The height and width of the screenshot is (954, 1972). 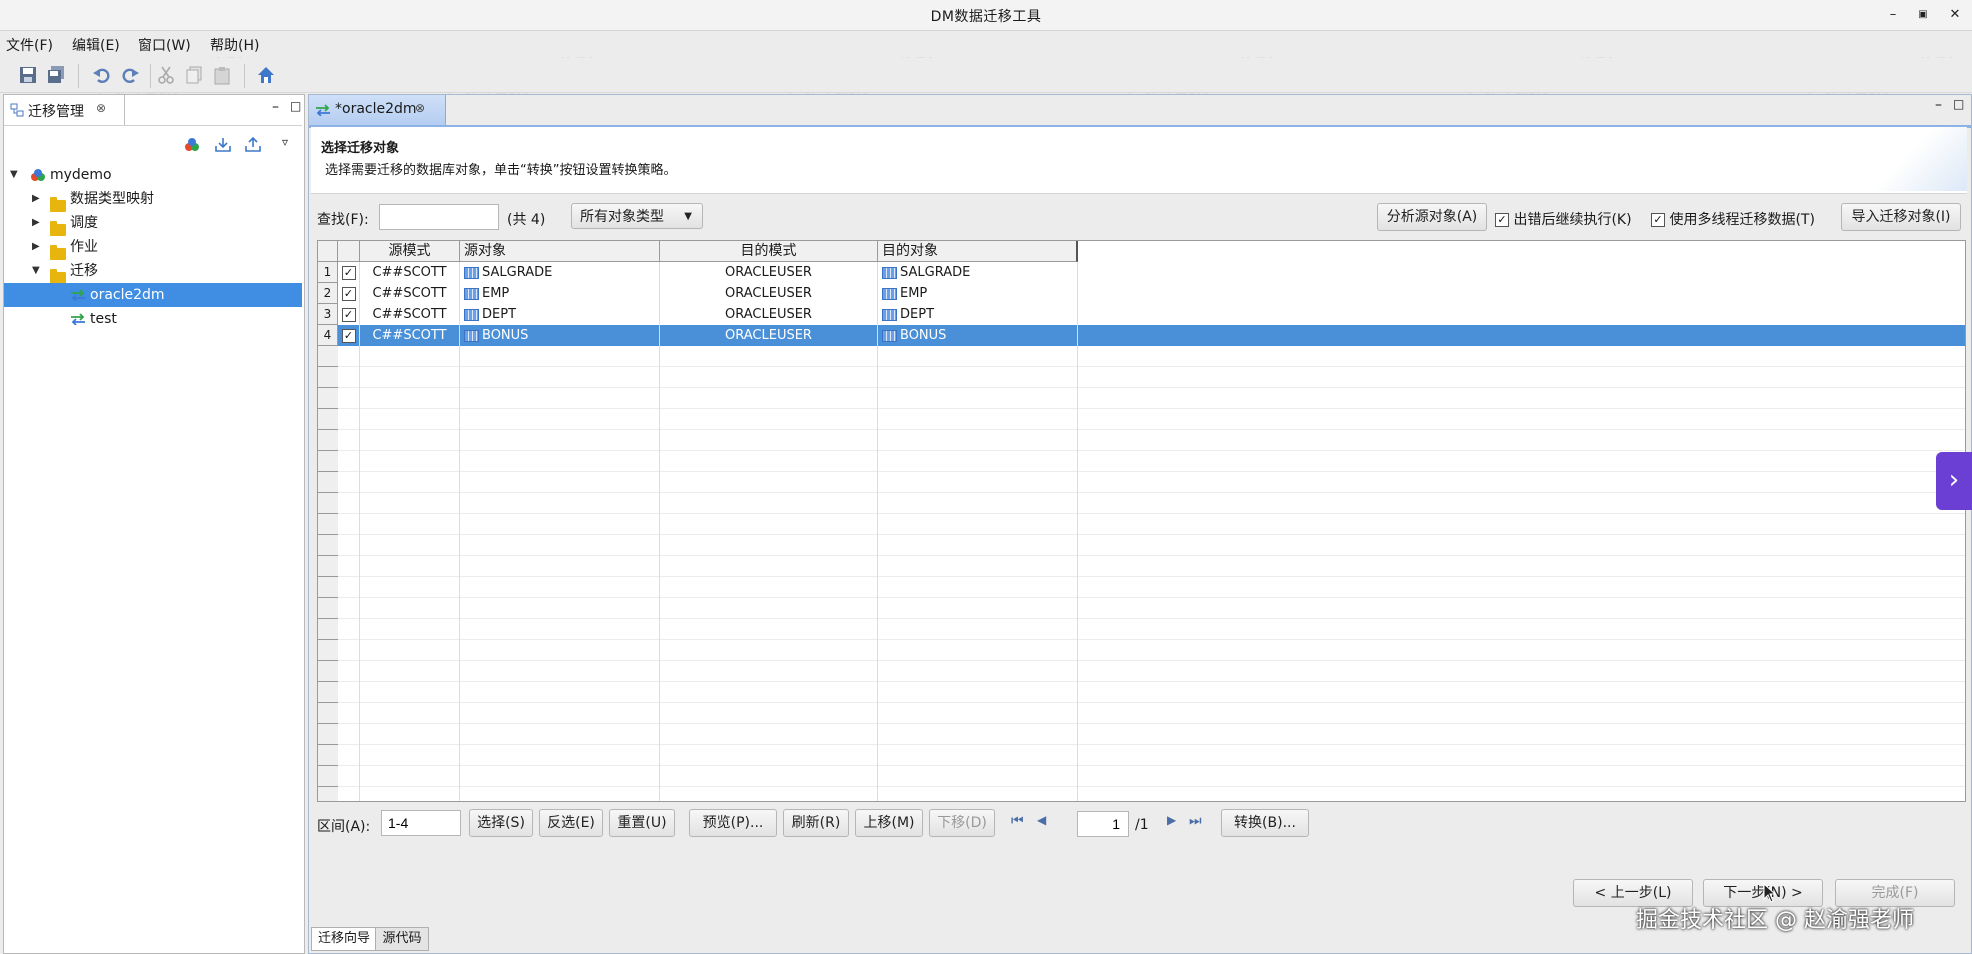 I want to click on analyze-source-button: 分析源对象(A), so click(x=1432, y=217).